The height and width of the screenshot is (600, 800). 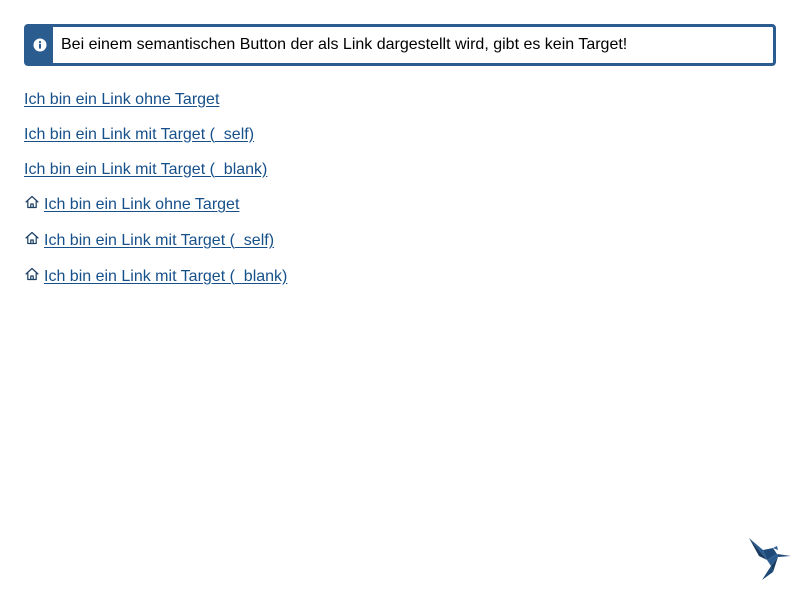 I want to click on link-item: Ich bin ein Link mit Target (_blank), so click(x=155, y=169).